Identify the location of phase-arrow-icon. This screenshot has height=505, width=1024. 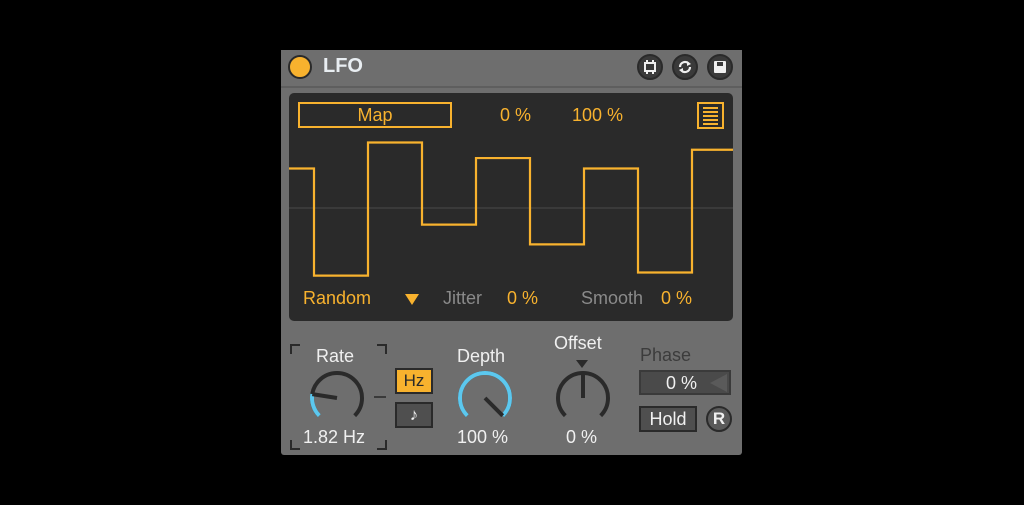
(718, 383).